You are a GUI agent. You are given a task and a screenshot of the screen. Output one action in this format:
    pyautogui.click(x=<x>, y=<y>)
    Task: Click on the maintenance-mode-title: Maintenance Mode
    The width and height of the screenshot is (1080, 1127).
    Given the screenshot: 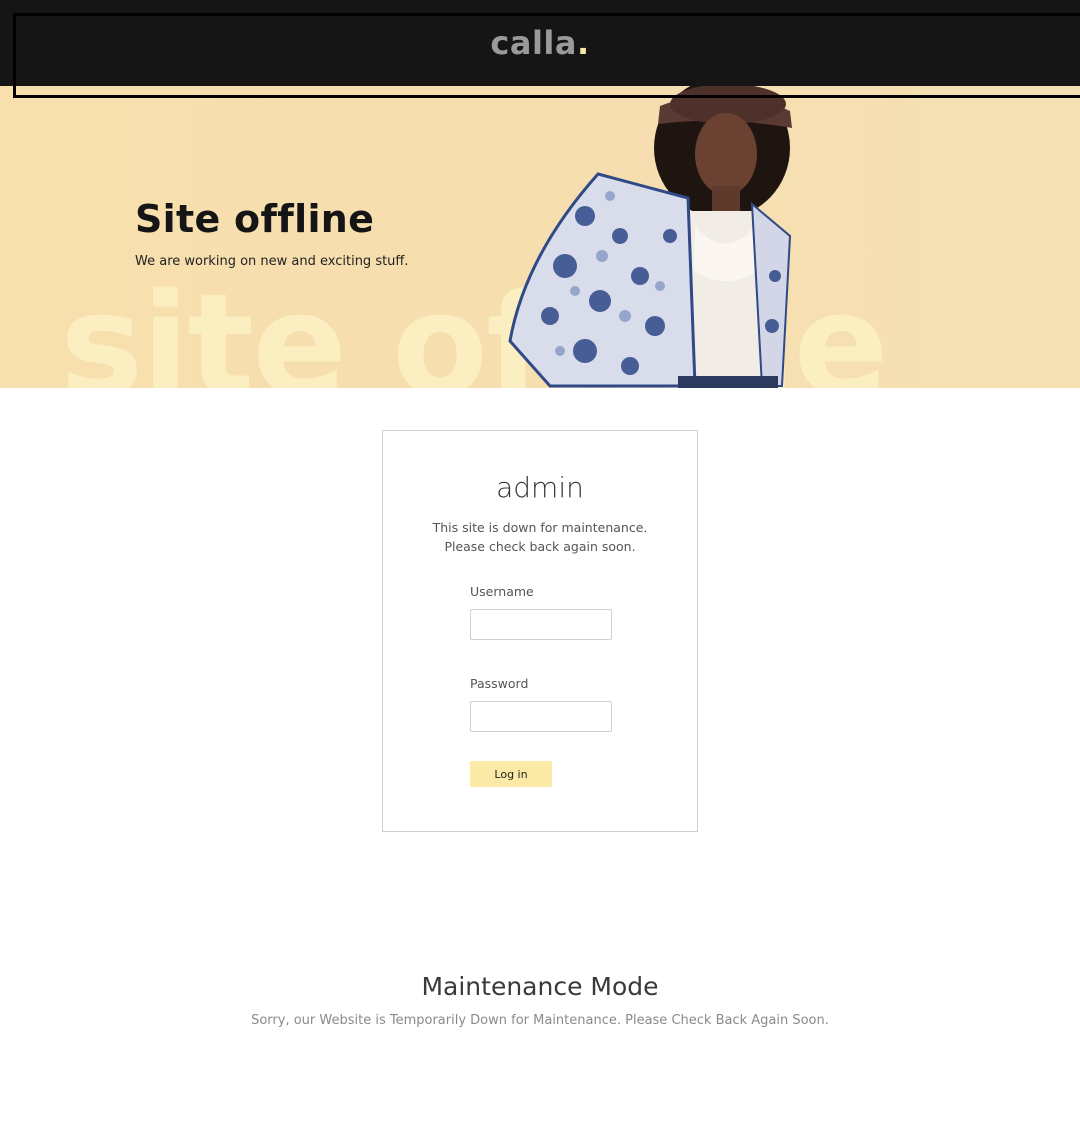 What is the action you would take?
    pyautogui.click(x=540, y=986)
    